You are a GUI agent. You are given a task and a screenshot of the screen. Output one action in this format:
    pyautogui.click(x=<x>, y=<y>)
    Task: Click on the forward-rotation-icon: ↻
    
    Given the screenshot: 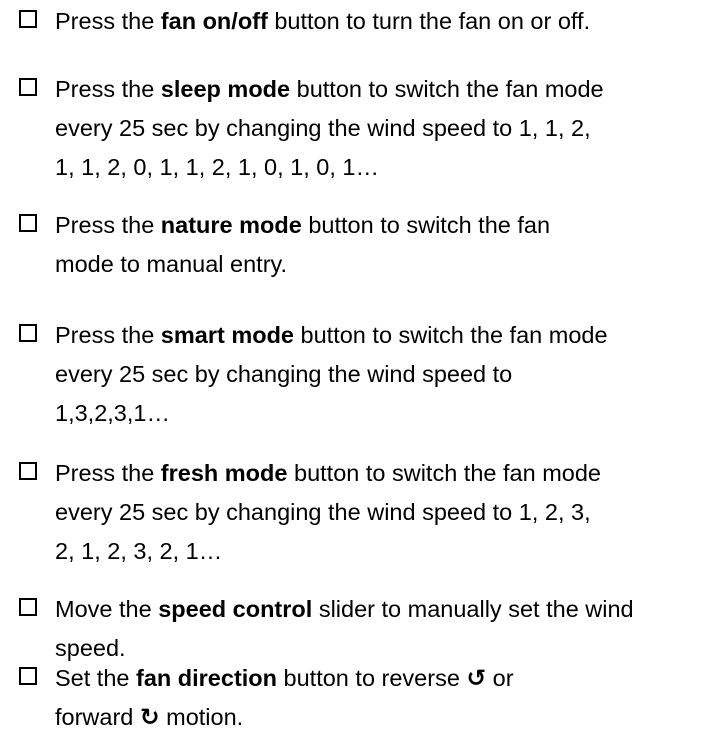 What is the action you would take?
    pyautogui.click(x=149, y=717)
    